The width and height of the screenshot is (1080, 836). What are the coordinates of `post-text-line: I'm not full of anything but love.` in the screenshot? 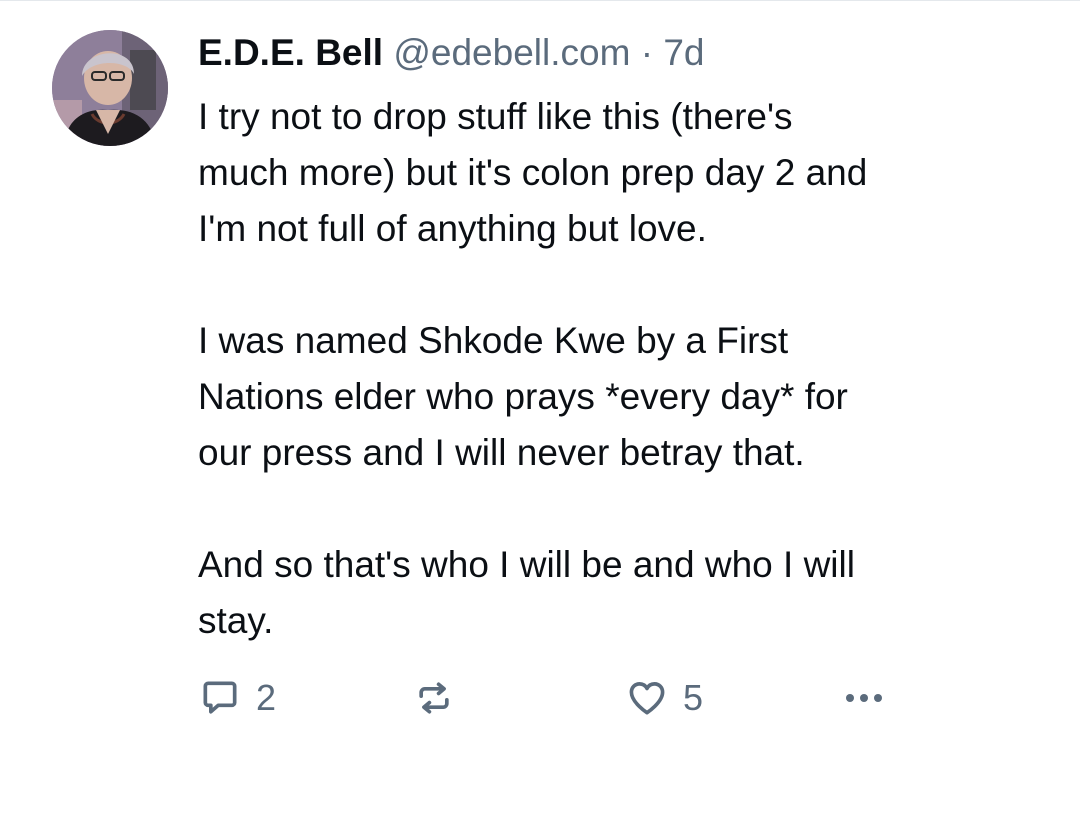 It's located at (452, 228).